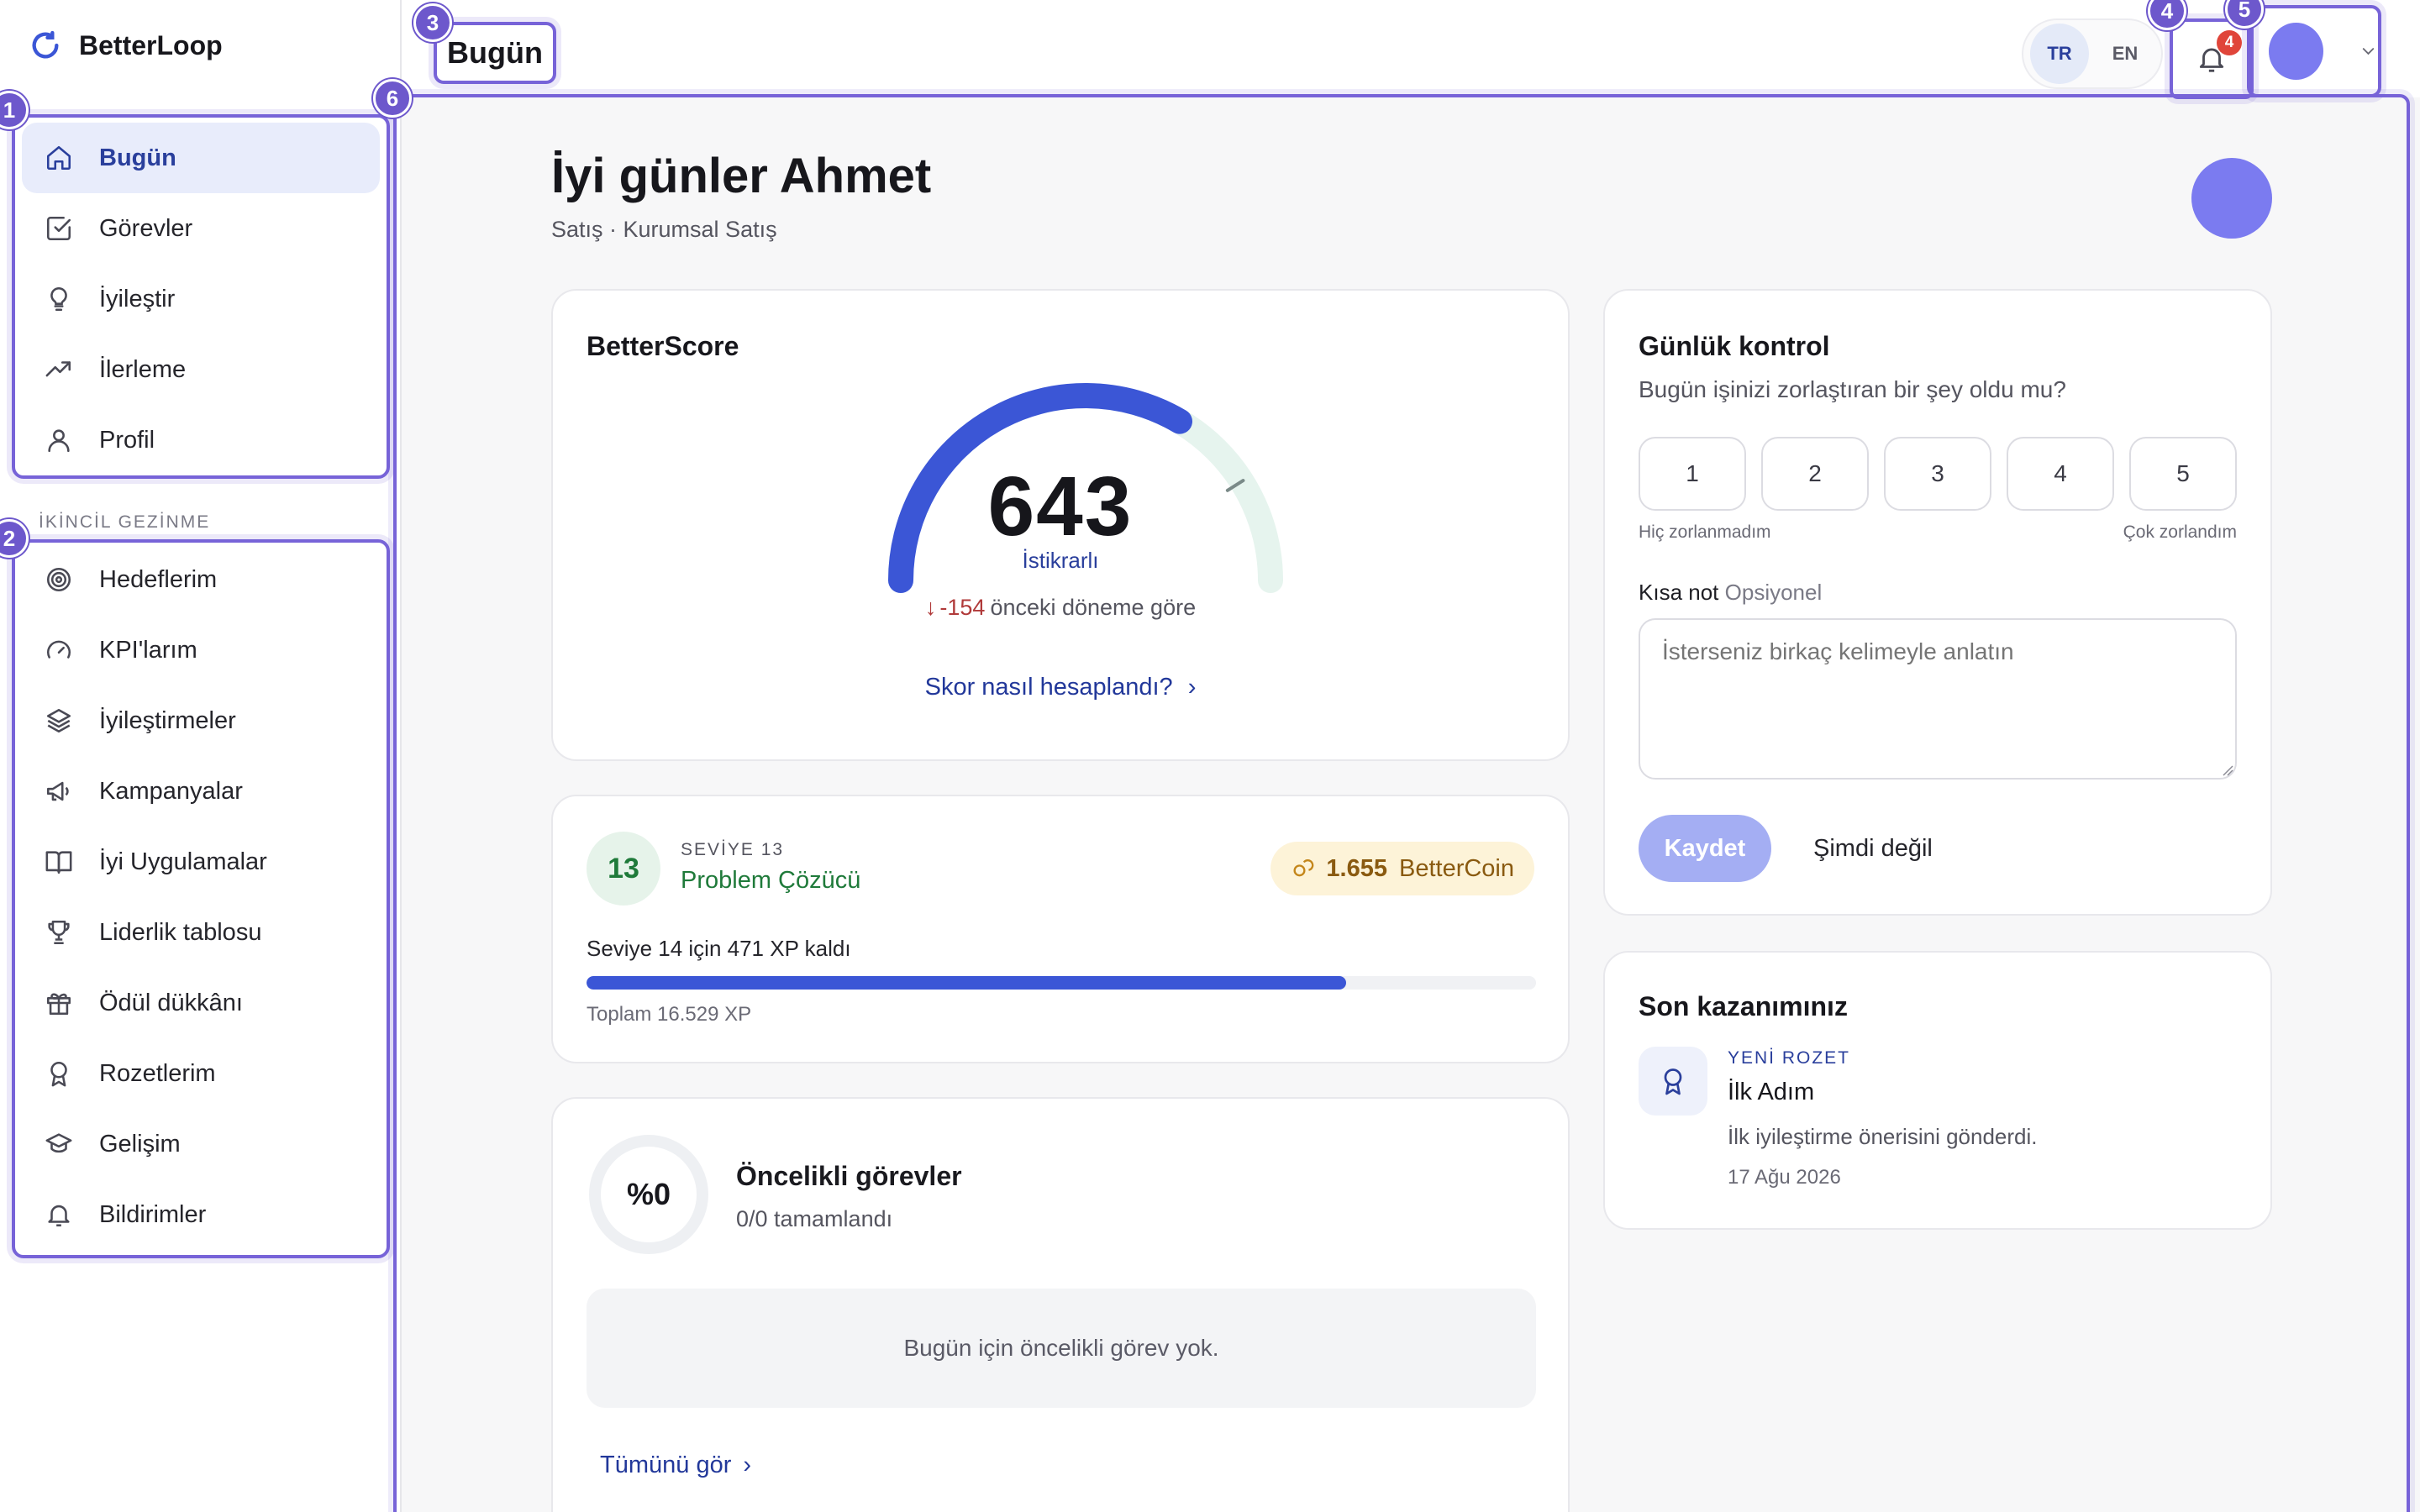  I want to click on achievement-date: 17 Ağu 2026, so click(1785, 1177).